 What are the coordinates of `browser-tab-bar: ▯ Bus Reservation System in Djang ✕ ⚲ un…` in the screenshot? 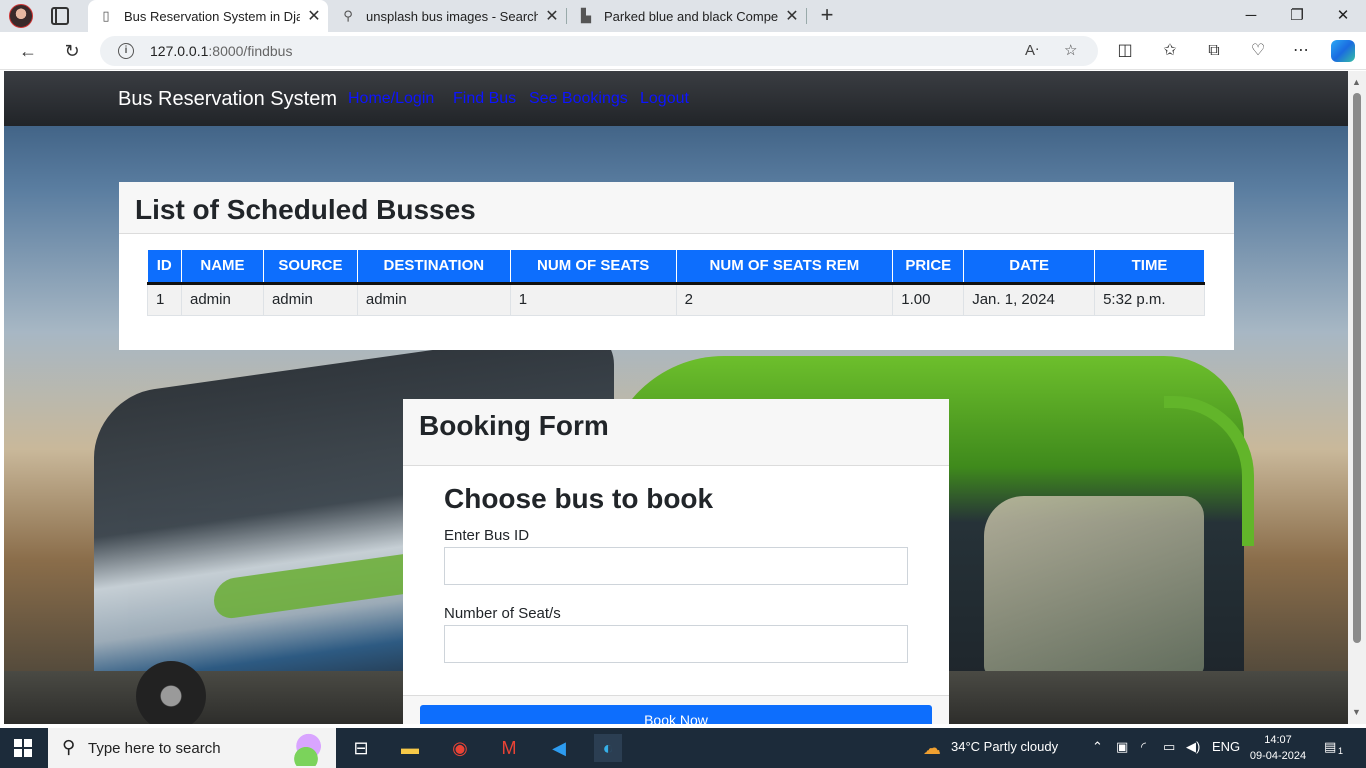 It's located at (683, 16).